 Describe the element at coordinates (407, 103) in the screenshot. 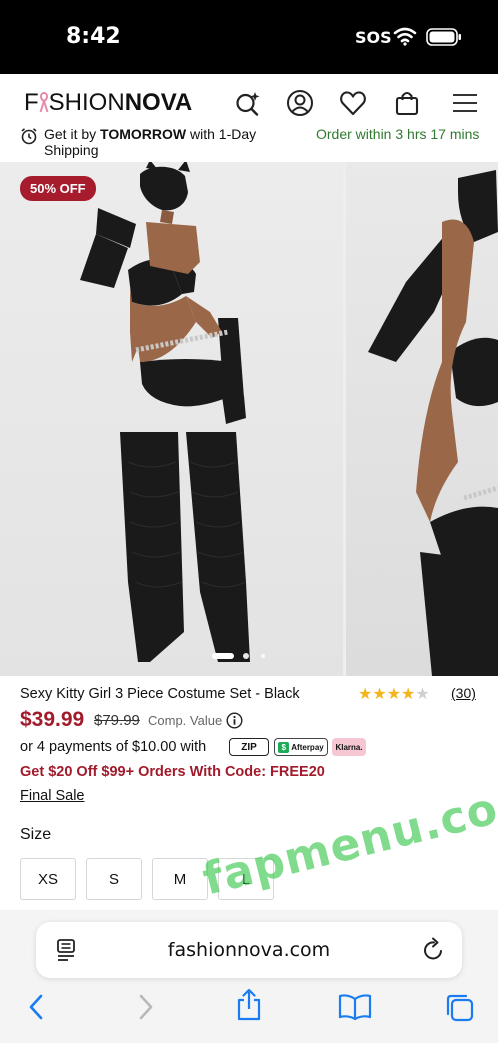

I see `bag-icon` at that location.